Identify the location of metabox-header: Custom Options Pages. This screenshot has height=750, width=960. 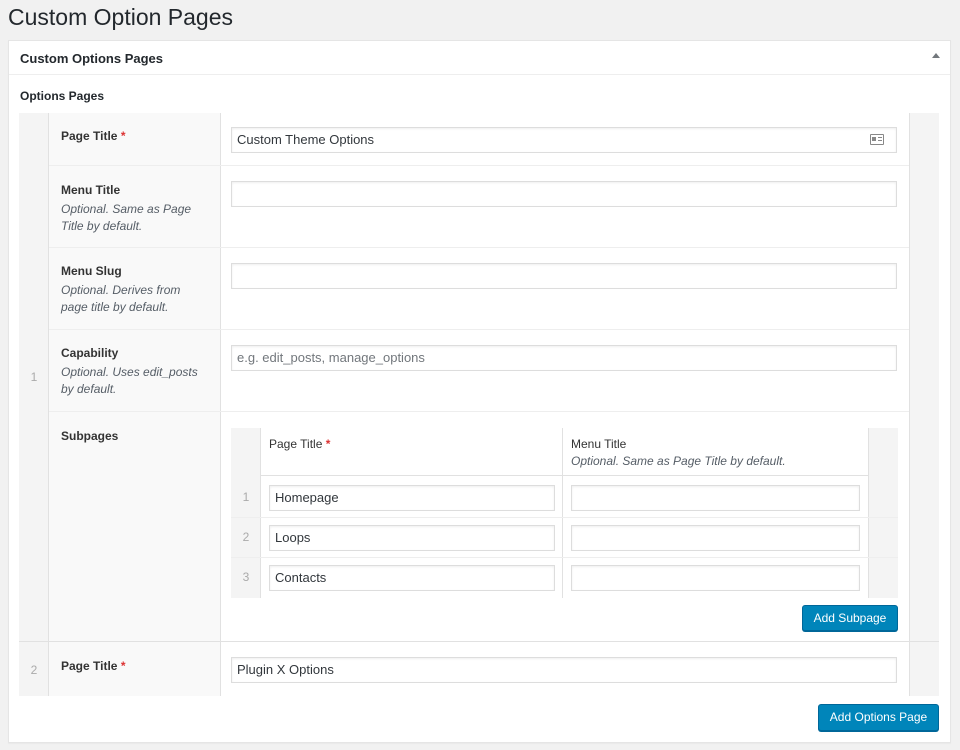
(479, 58).